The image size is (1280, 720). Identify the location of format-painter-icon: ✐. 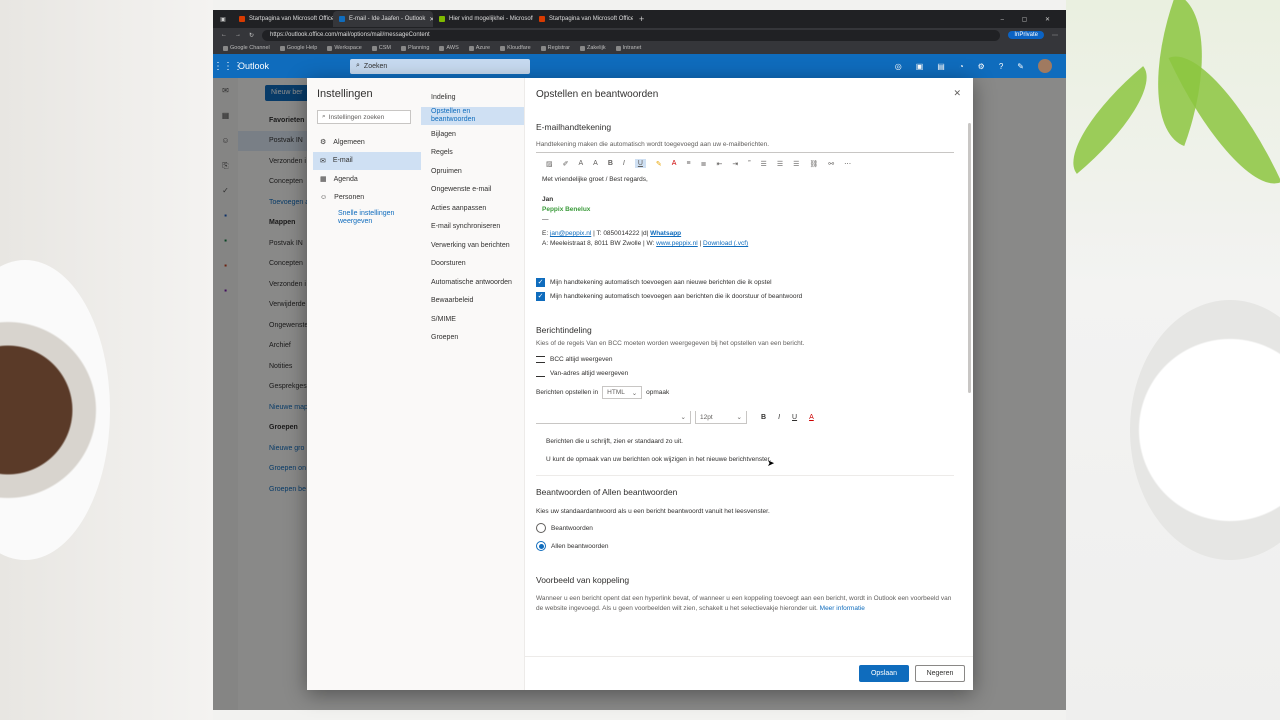
(566, 164).